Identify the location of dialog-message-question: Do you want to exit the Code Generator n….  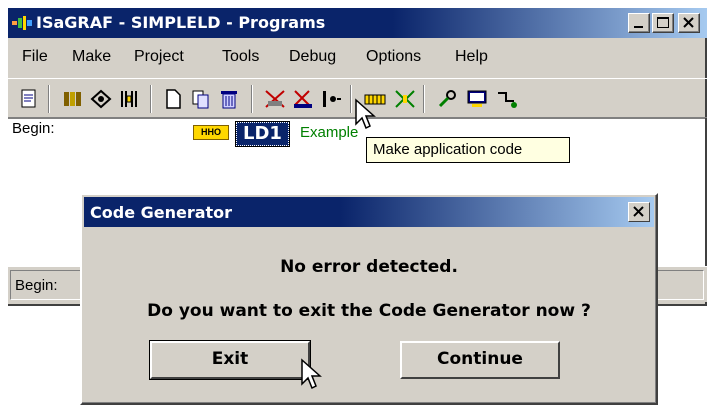
(369, 311).